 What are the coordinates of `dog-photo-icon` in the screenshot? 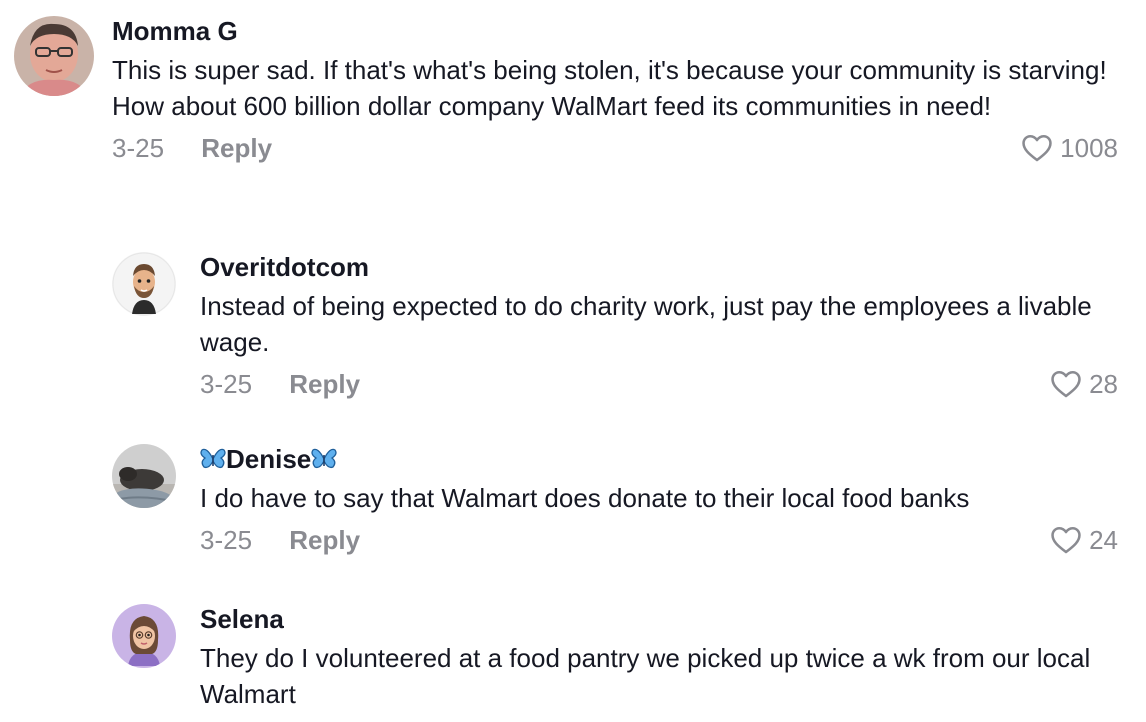 It's located at (144, 476).